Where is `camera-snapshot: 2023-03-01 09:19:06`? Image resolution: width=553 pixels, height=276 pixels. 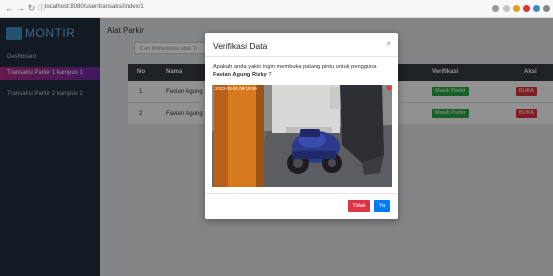
camera-snapshot: 2023-03-01 09:19:06 is located at coordinates (302, 136).